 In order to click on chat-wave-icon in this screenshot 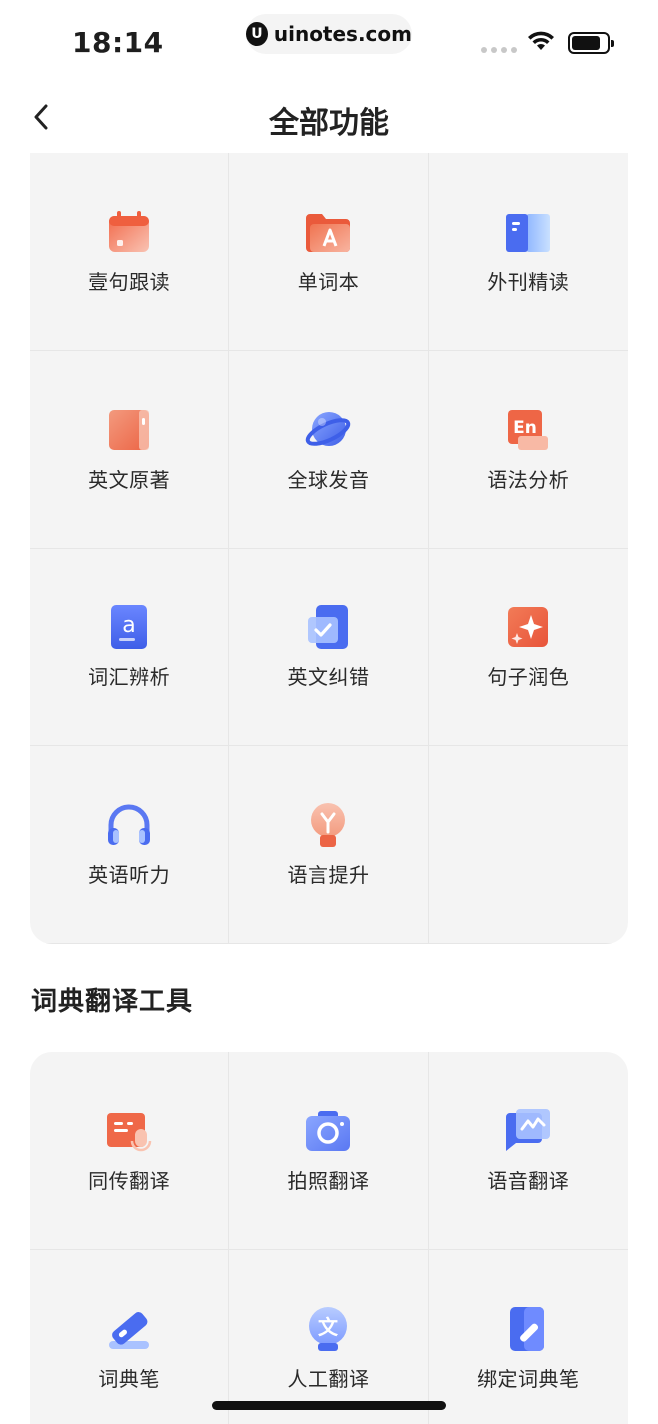, I will do `click(528, 1130)`.